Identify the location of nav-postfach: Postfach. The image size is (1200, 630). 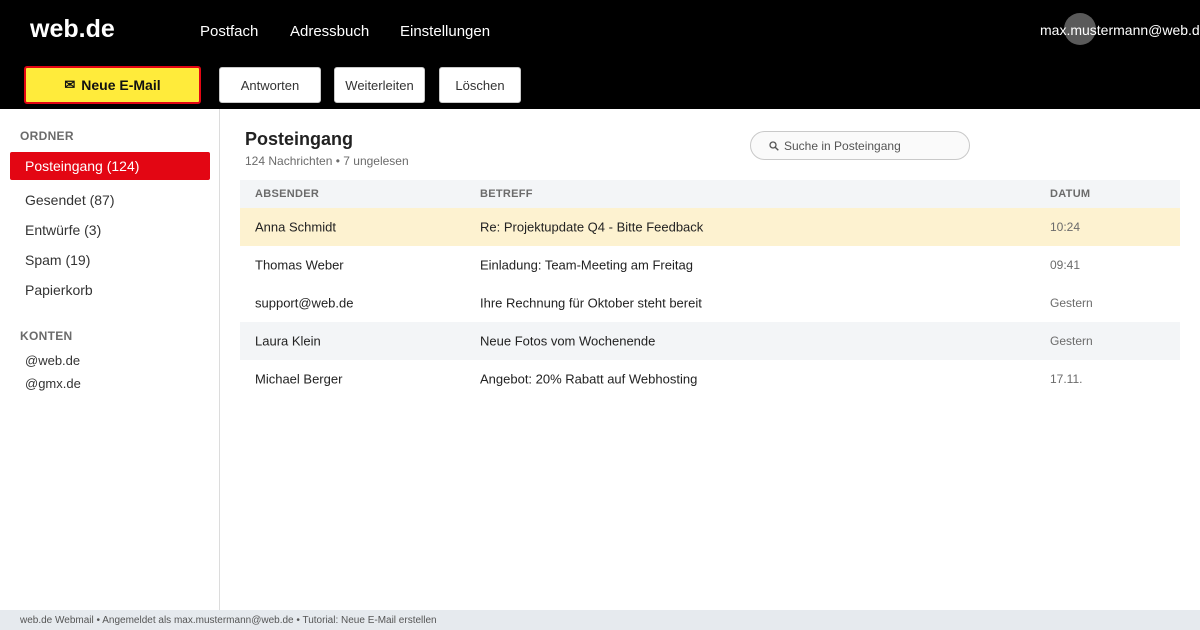
(229, 31).